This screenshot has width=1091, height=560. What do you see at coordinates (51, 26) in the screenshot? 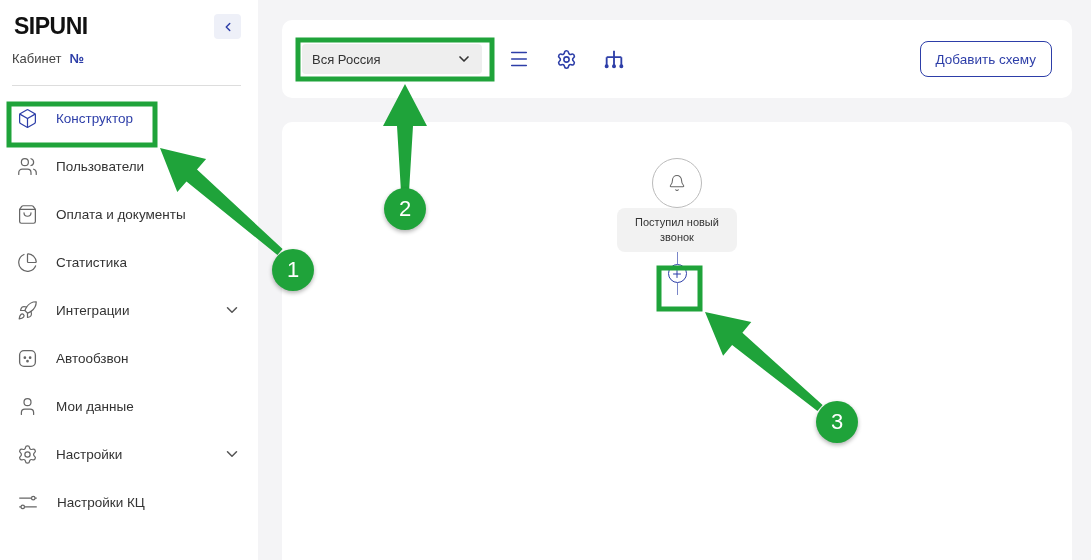
I see `logo: SIPUNI` at bounding box center [51, 26].